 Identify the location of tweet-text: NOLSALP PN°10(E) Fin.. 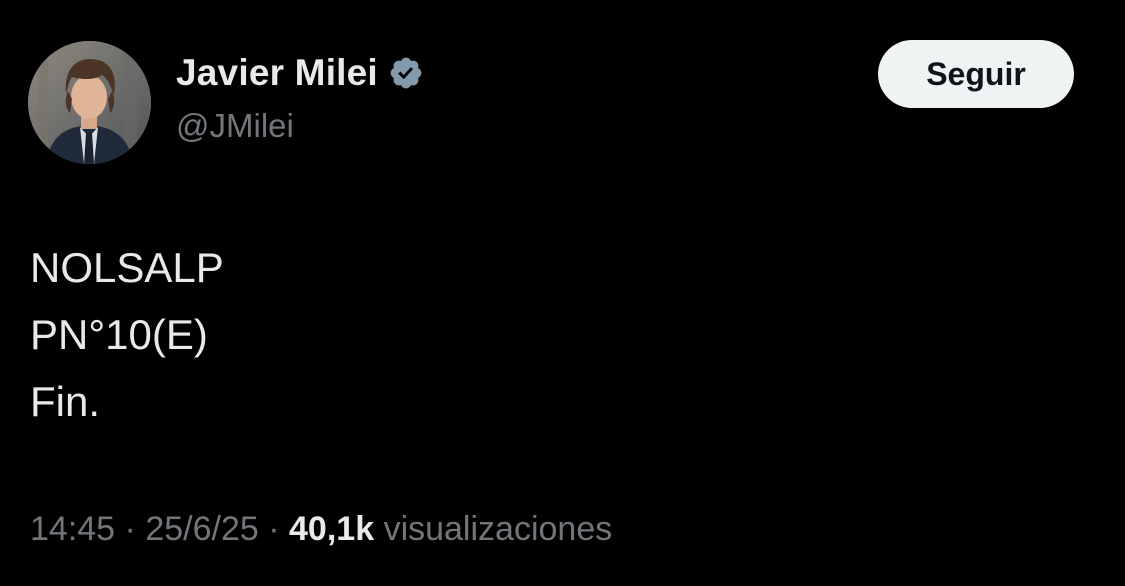
(127, 334).